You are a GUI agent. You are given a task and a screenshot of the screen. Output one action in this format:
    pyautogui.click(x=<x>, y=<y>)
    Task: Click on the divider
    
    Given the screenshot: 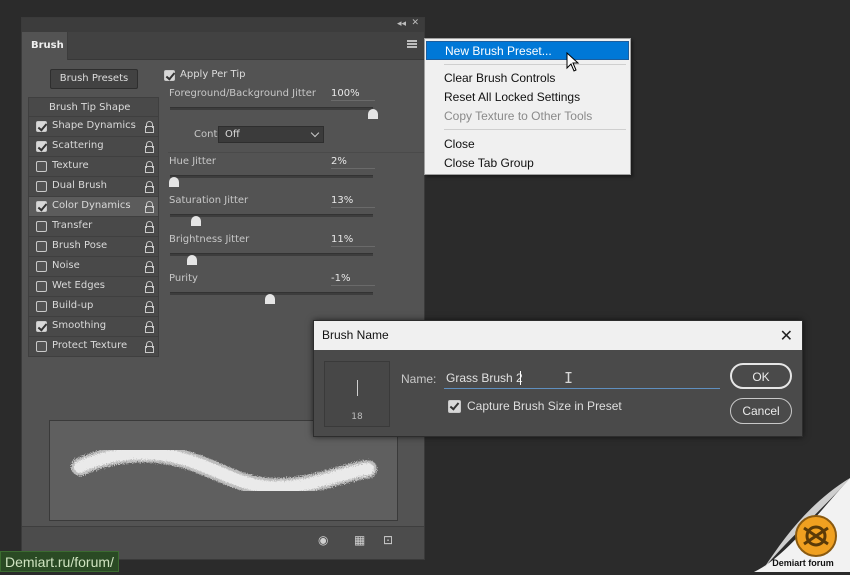 What is the action you would take?
    pyautogui.click(x=296, y=152)
    